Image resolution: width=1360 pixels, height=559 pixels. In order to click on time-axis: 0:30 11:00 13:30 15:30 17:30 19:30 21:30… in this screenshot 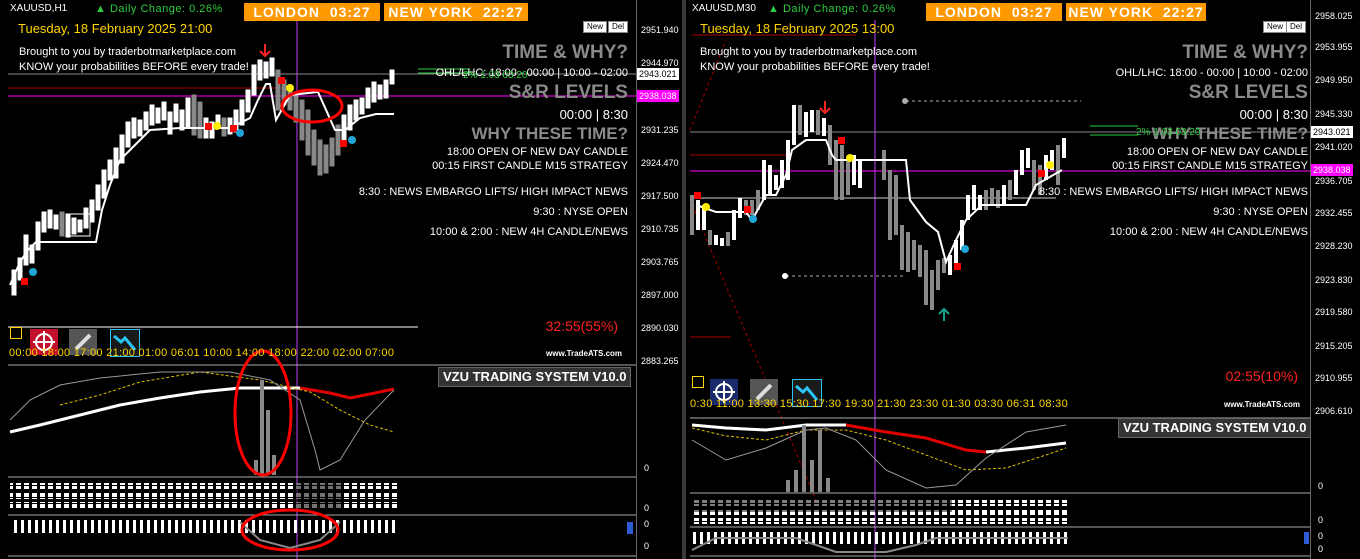, I will do `click(879, 404)`.